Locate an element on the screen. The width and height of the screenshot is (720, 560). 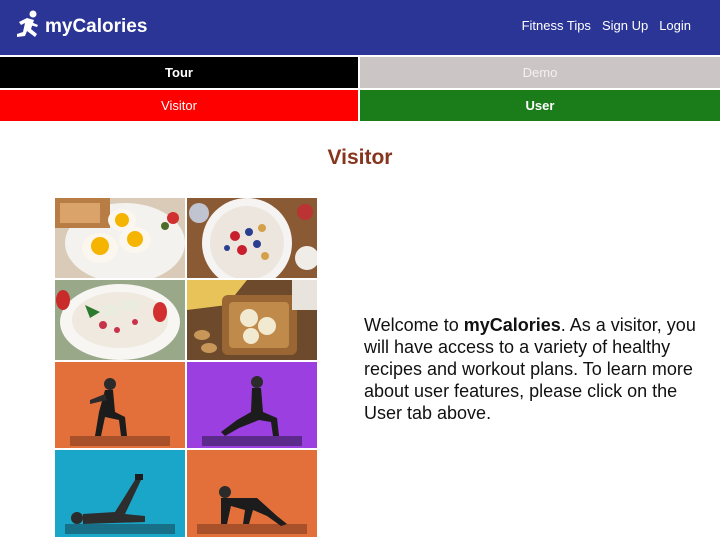
yogurt-bowl-image is located at coordinates (120, 320).